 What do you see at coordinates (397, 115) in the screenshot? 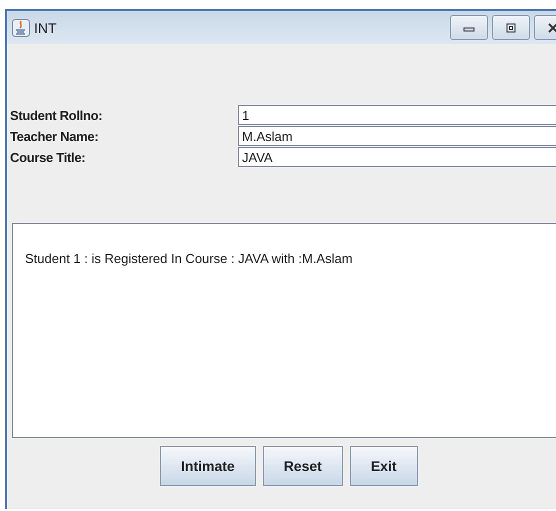
I see `text-field: 1` at bounding box center [397, 115].